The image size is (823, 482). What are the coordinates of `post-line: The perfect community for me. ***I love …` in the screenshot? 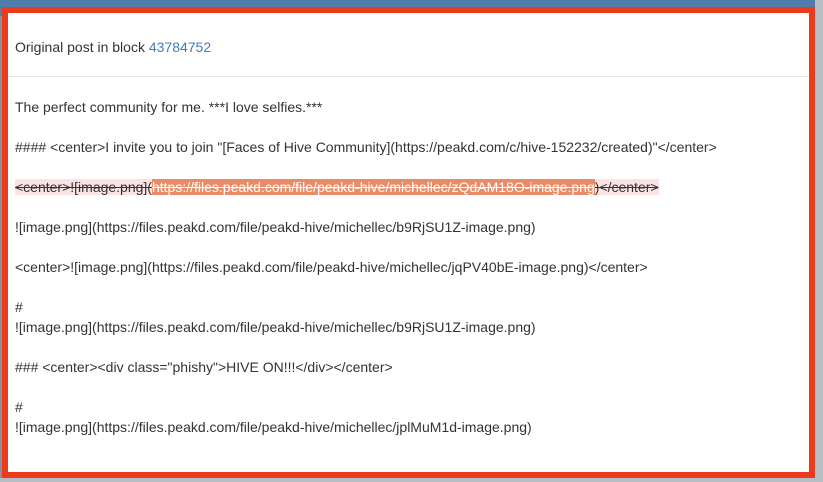 It's located at (169, 107).